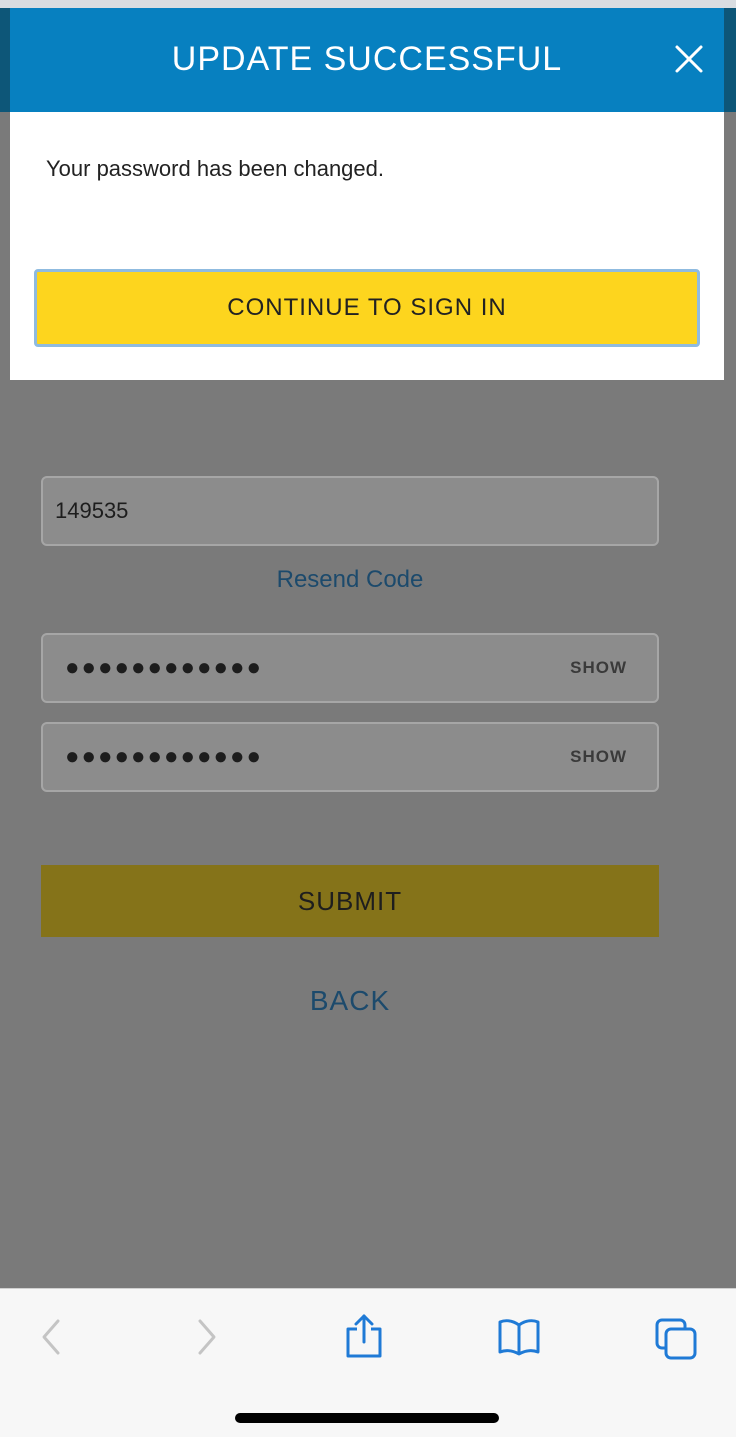 The image size is (736, 1437). Describe the element at coordinates (350, 511) in the screenshot. I see `verification-code-field: 149535` at that location.